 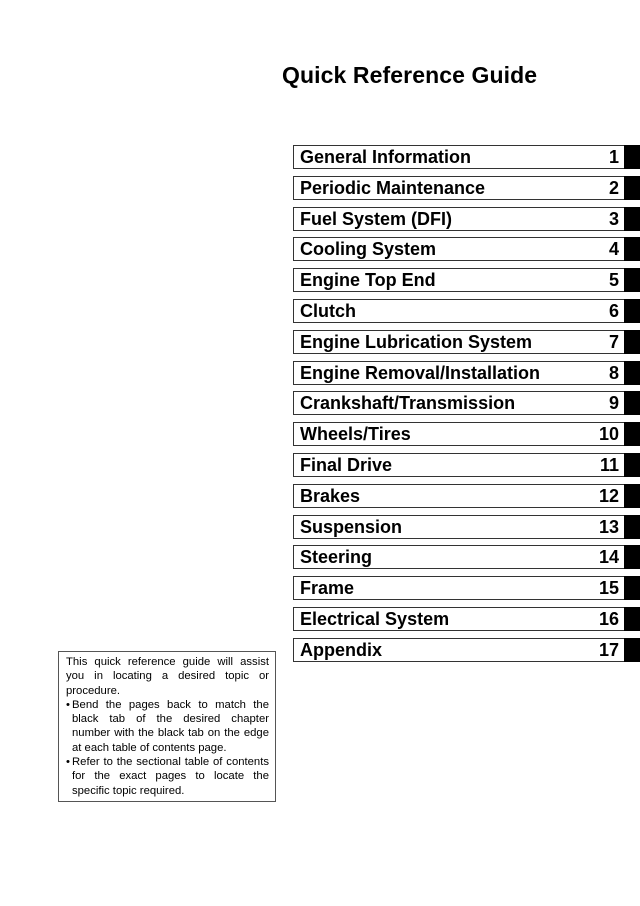 I want to click on chapter-row-final-drive: Final Drive 11, so click(x=466, y=464).